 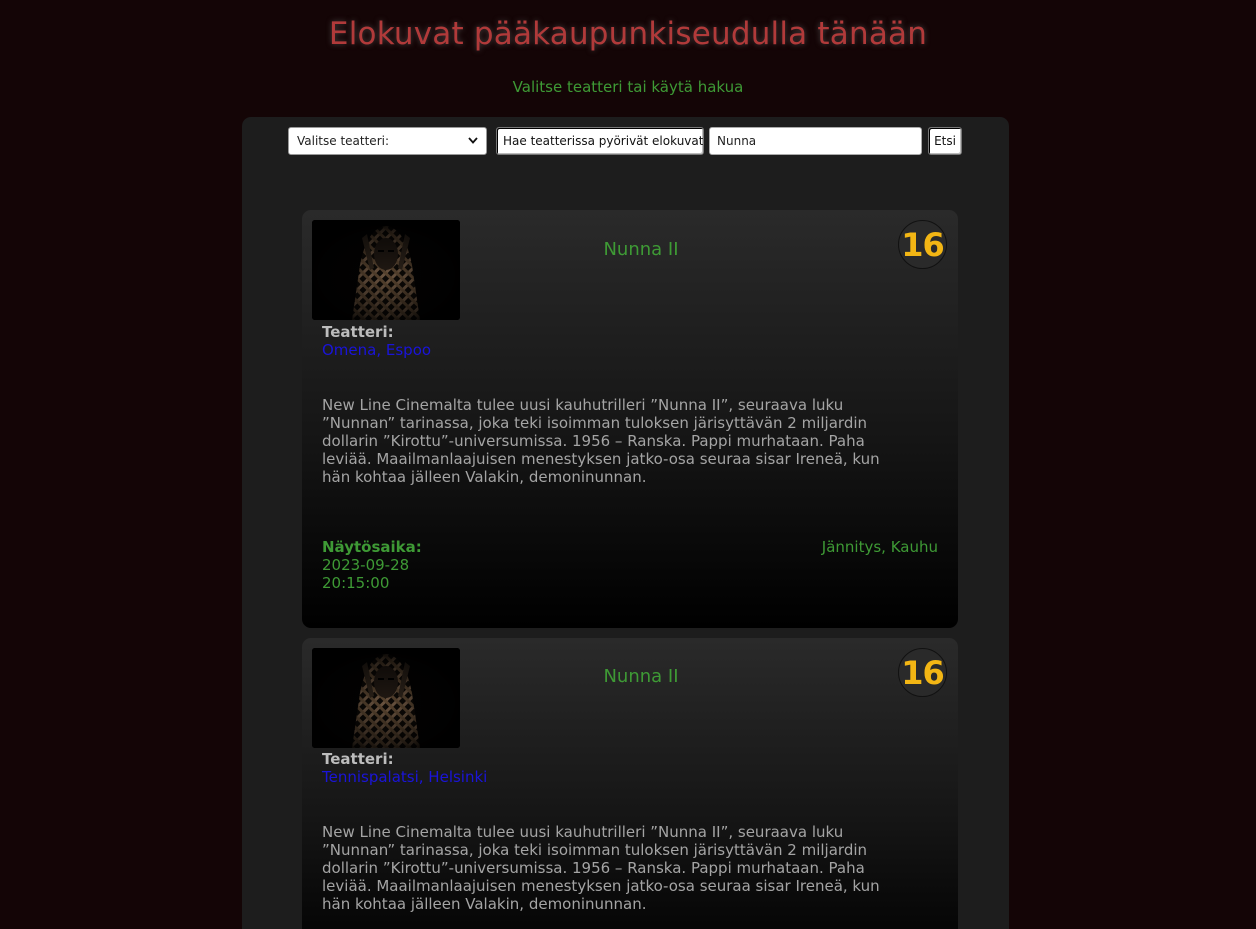 I want to click on search-input: Nunna, so click(x=815, y=141).